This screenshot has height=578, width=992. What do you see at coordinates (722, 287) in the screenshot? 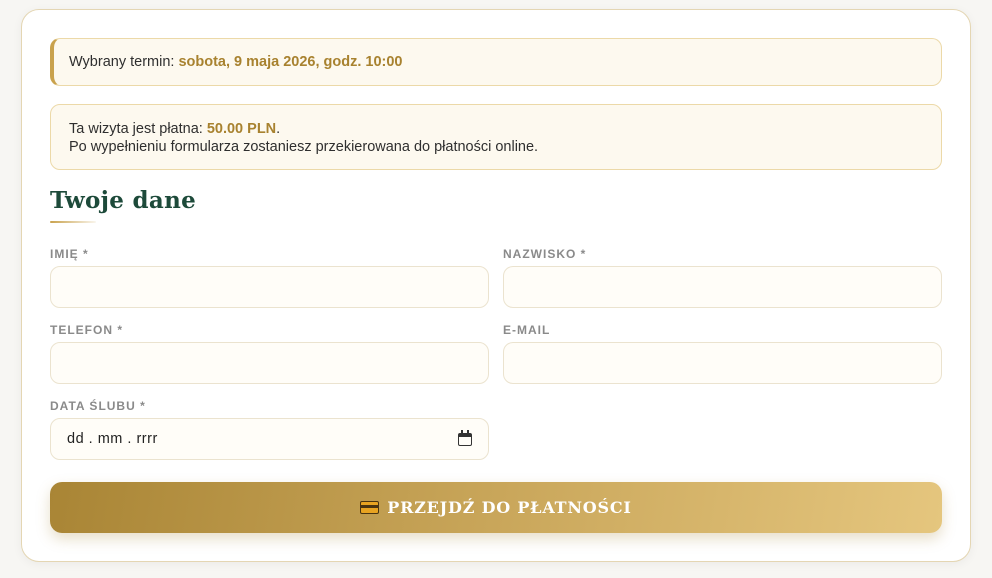
I see `last-name-input` at bounding box center [722, 287].